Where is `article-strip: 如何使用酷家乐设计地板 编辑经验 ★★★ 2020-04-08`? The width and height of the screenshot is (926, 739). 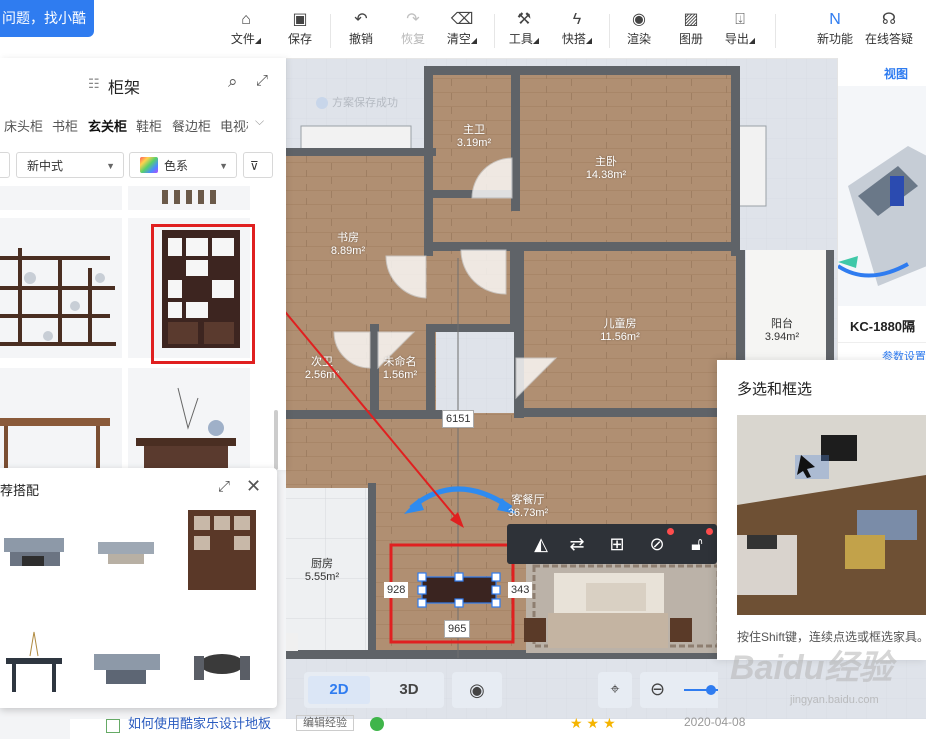 article-strip: 如何使用酷家乐设计地板 编辑经验 ★★★ 2020-04-08 is located at coordinates (498, 727).